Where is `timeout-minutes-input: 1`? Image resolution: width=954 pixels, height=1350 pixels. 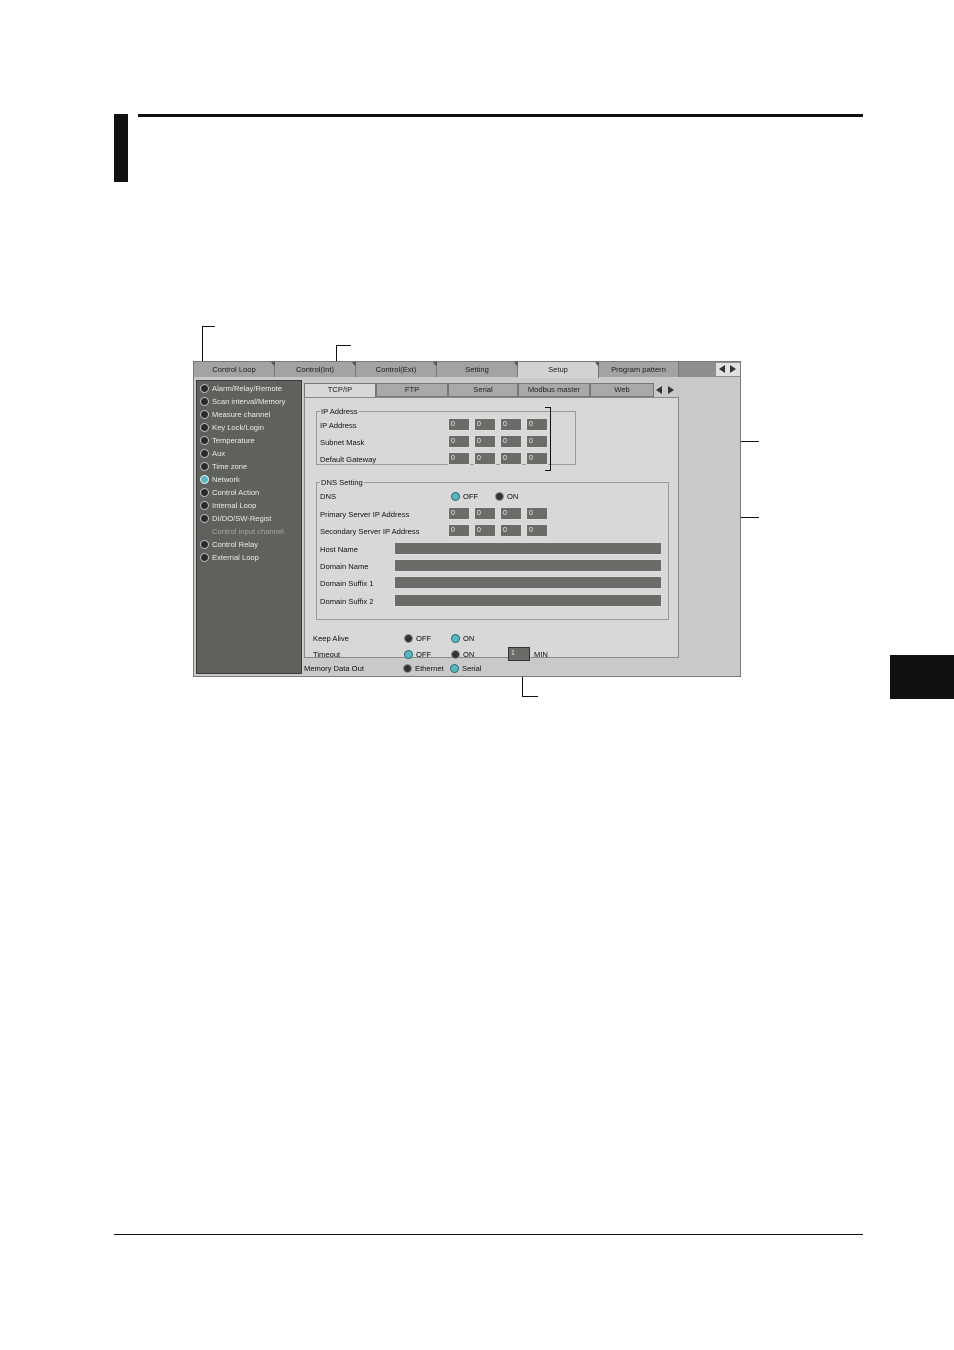 timeout-minutes-input: 1 is located at coordinates (519, 654).